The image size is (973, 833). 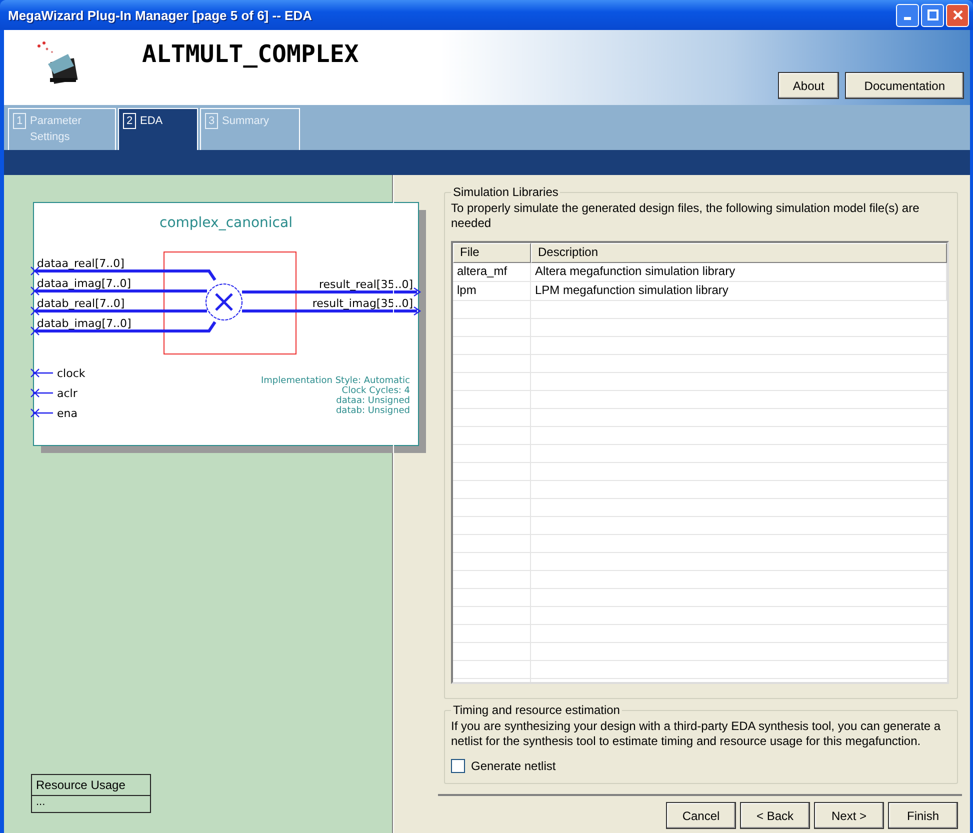 What do you see at coordinates (635, 271) in the screenshot?
I see `table-cell: Altera megafunction simulation library` at bounding box center [635, 271].